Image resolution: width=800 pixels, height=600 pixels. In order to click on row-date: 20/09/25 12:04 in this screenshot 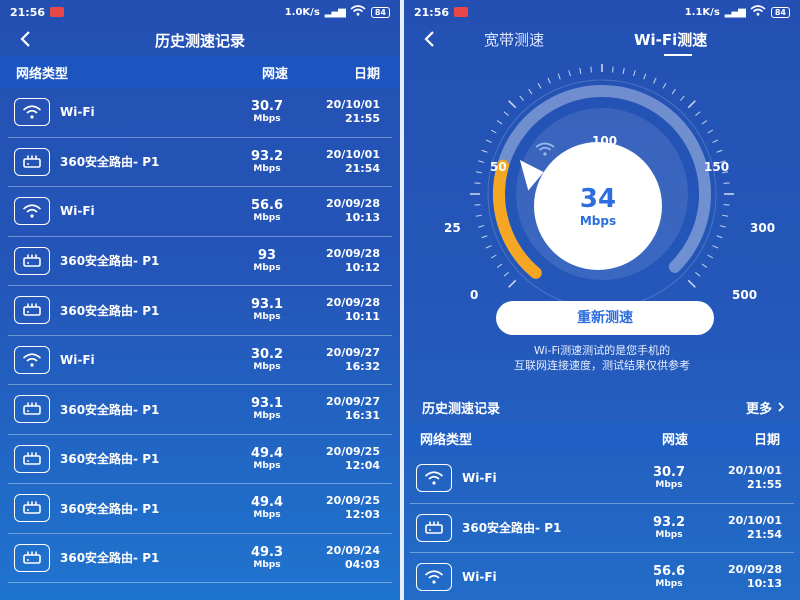, I will do `click(347, 459)`.